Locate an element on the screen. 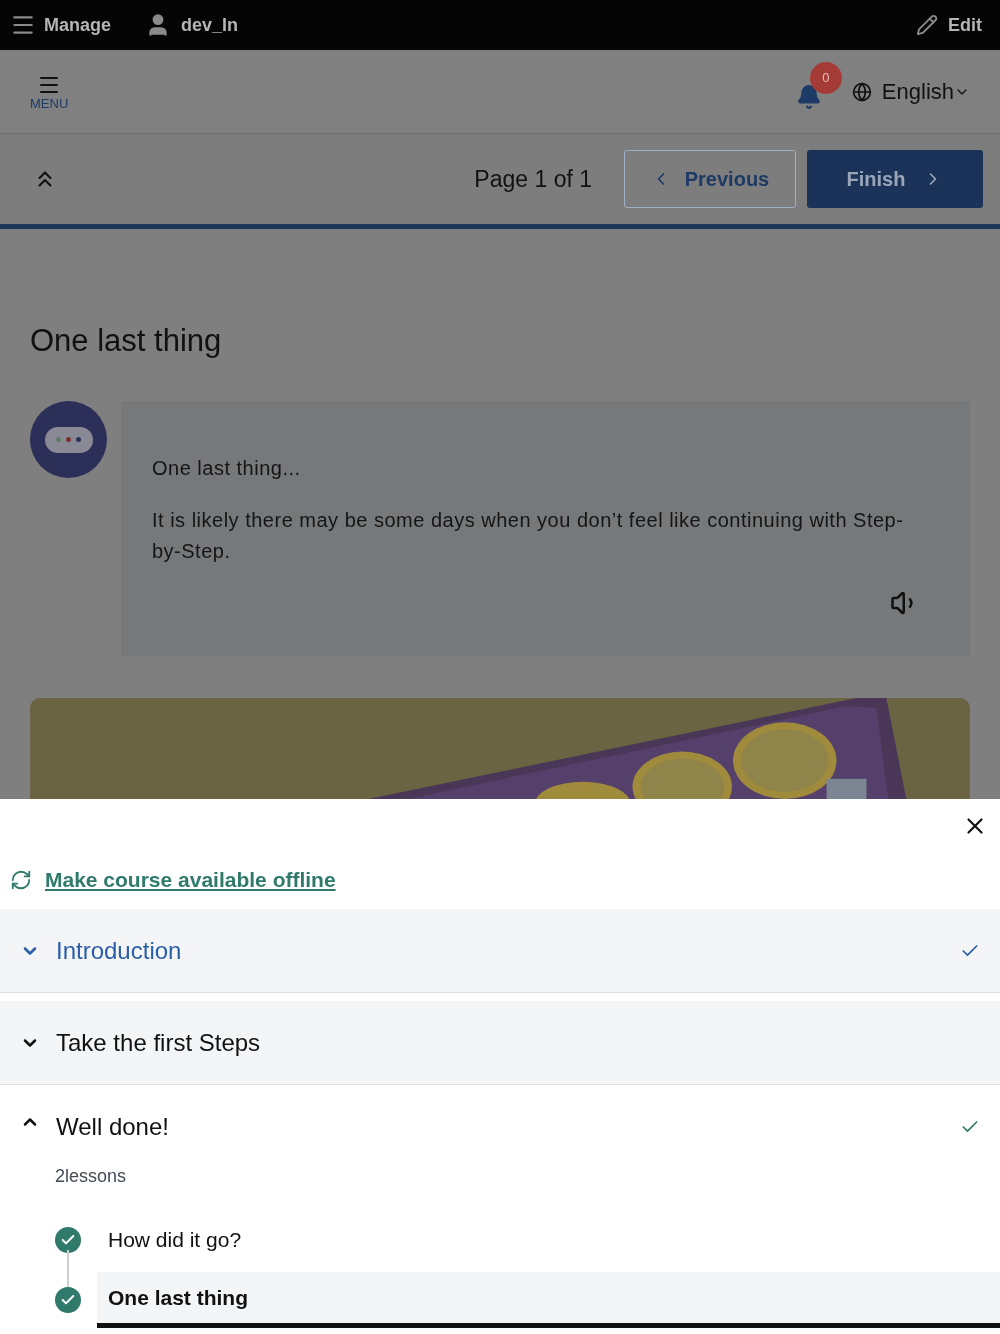 The height and width of the screenshot is (1334, 1000). page-title: One last thing is located at coordinates (126, 341).